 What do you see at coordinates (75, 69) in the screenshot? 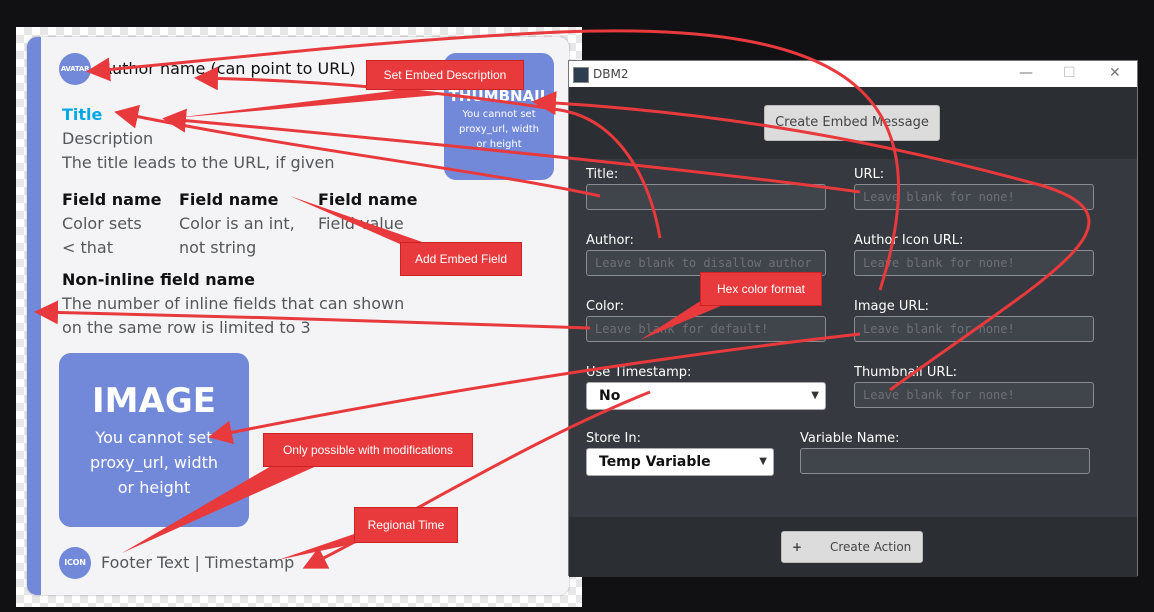
I see `author-avatar: AVATAR` at bounding box center [75, 69].